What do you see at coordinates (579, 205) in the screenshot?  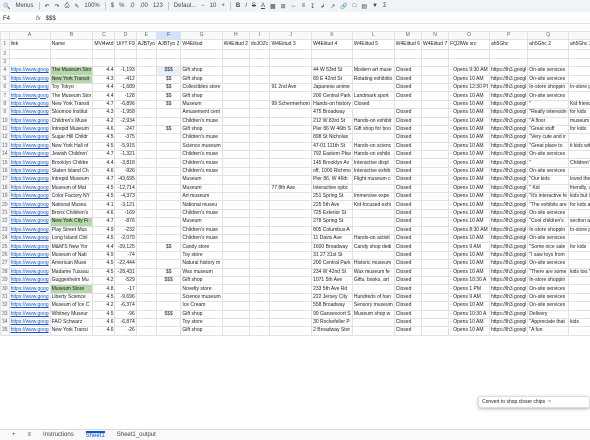 I see `cell: for kids as well as adu` at bounding box center [579, 205].